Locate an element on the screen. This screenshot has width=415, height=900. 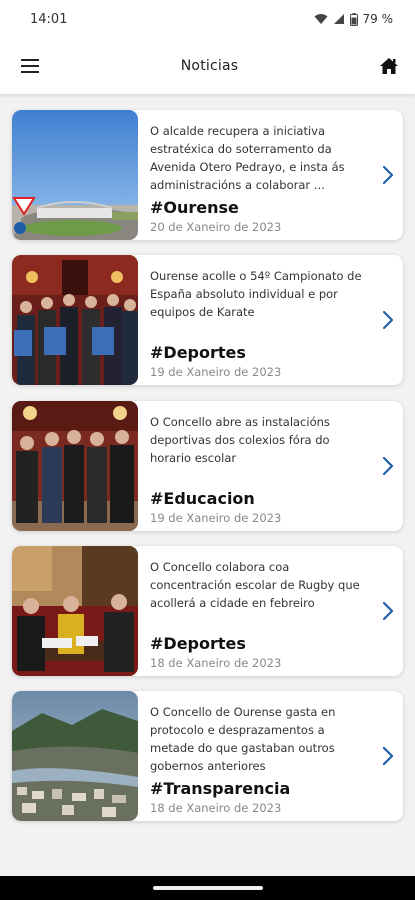
news-tag: #Educacion is located at coordinates (202, 498).